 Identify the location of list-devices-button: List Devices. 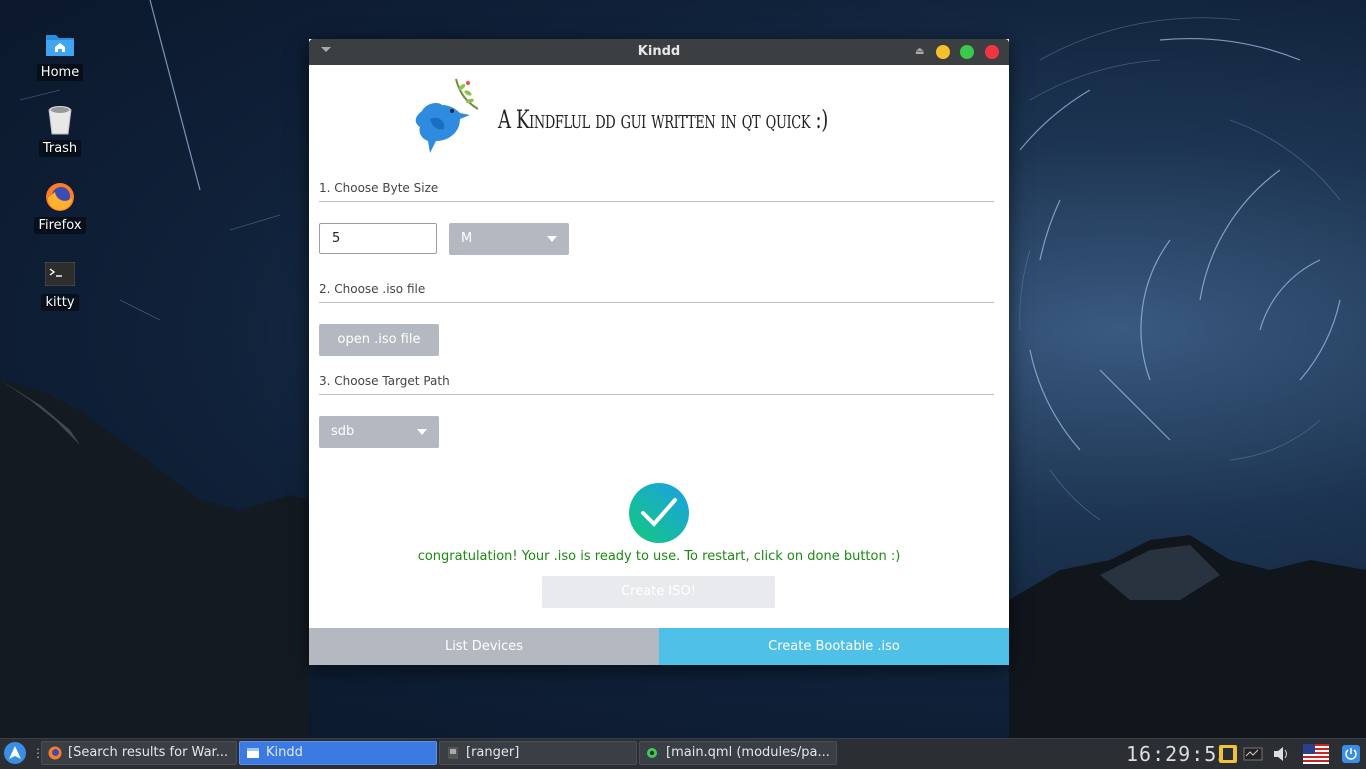
(484, 646).